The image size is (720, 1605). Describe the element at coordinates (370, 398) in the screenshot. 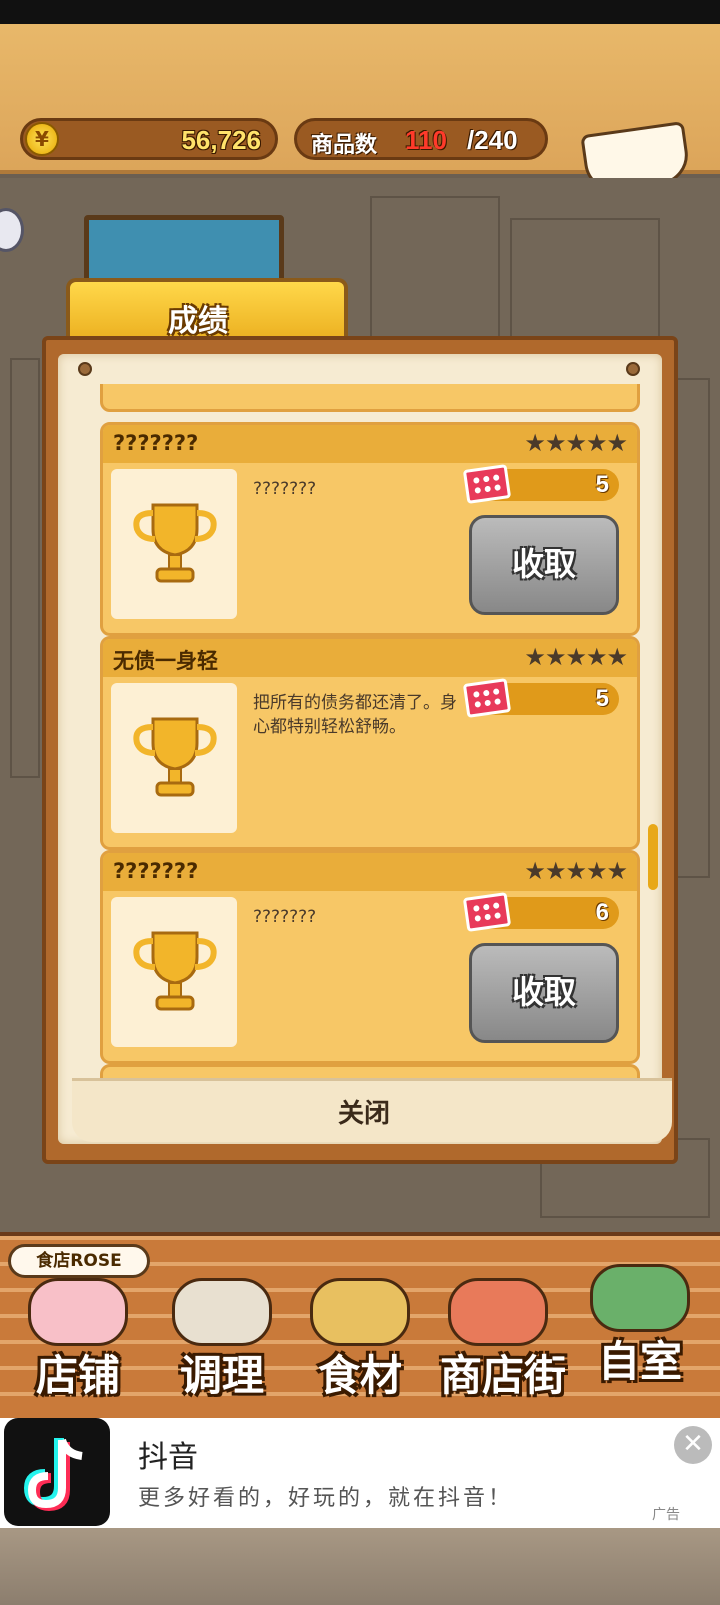

I see `achievement-card-partial` at that location.